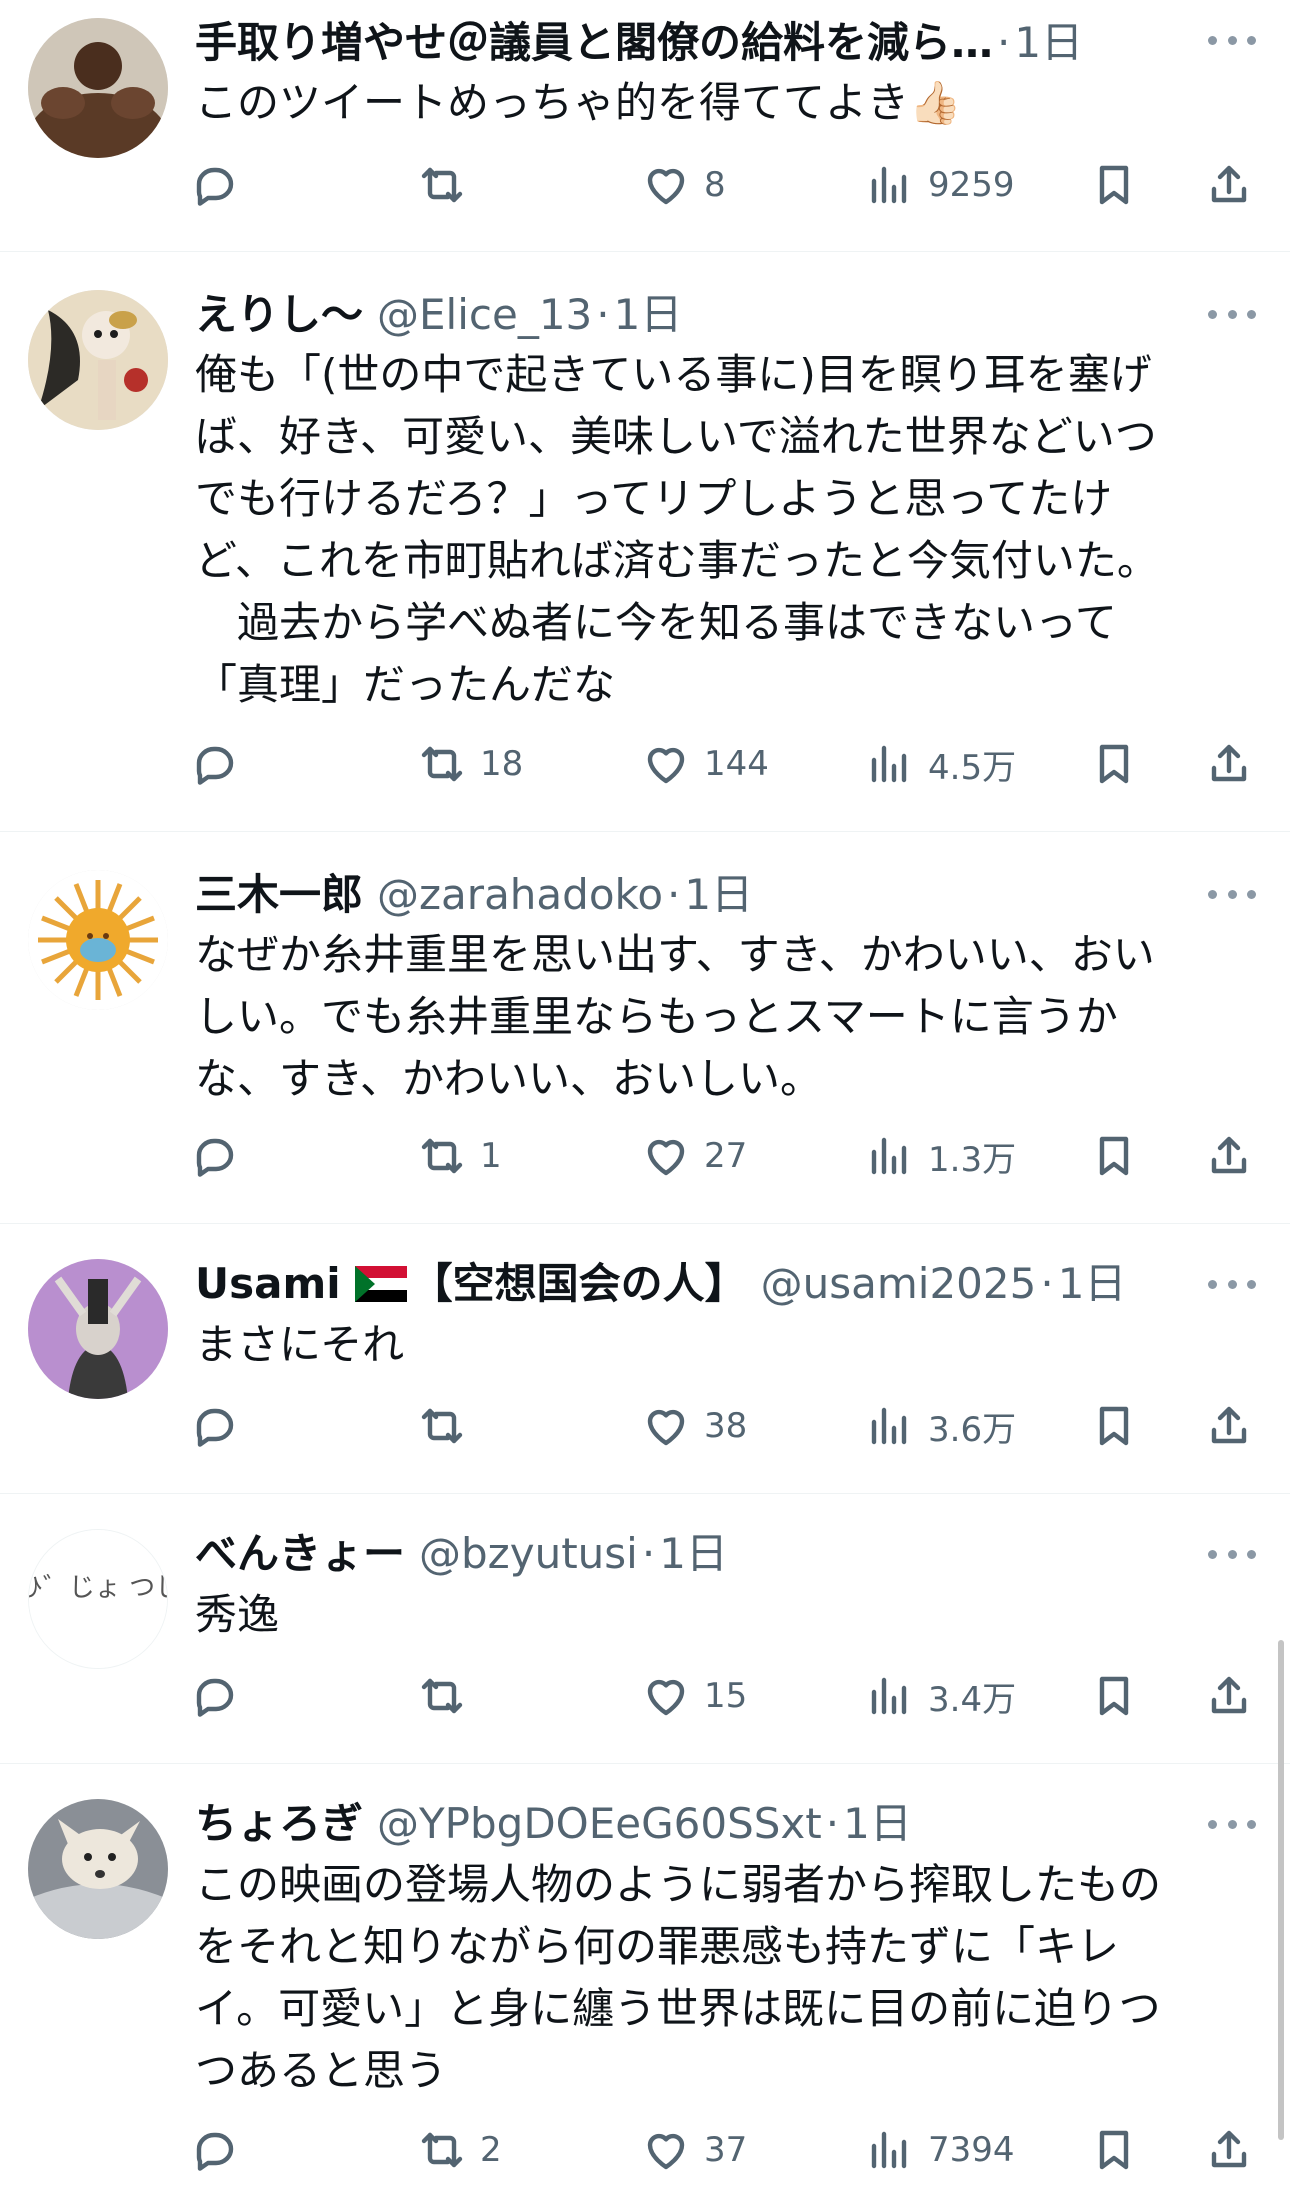 This screenshot has height=2204, width=1290. I want to click on views-button: 9259, so click(940, 185).